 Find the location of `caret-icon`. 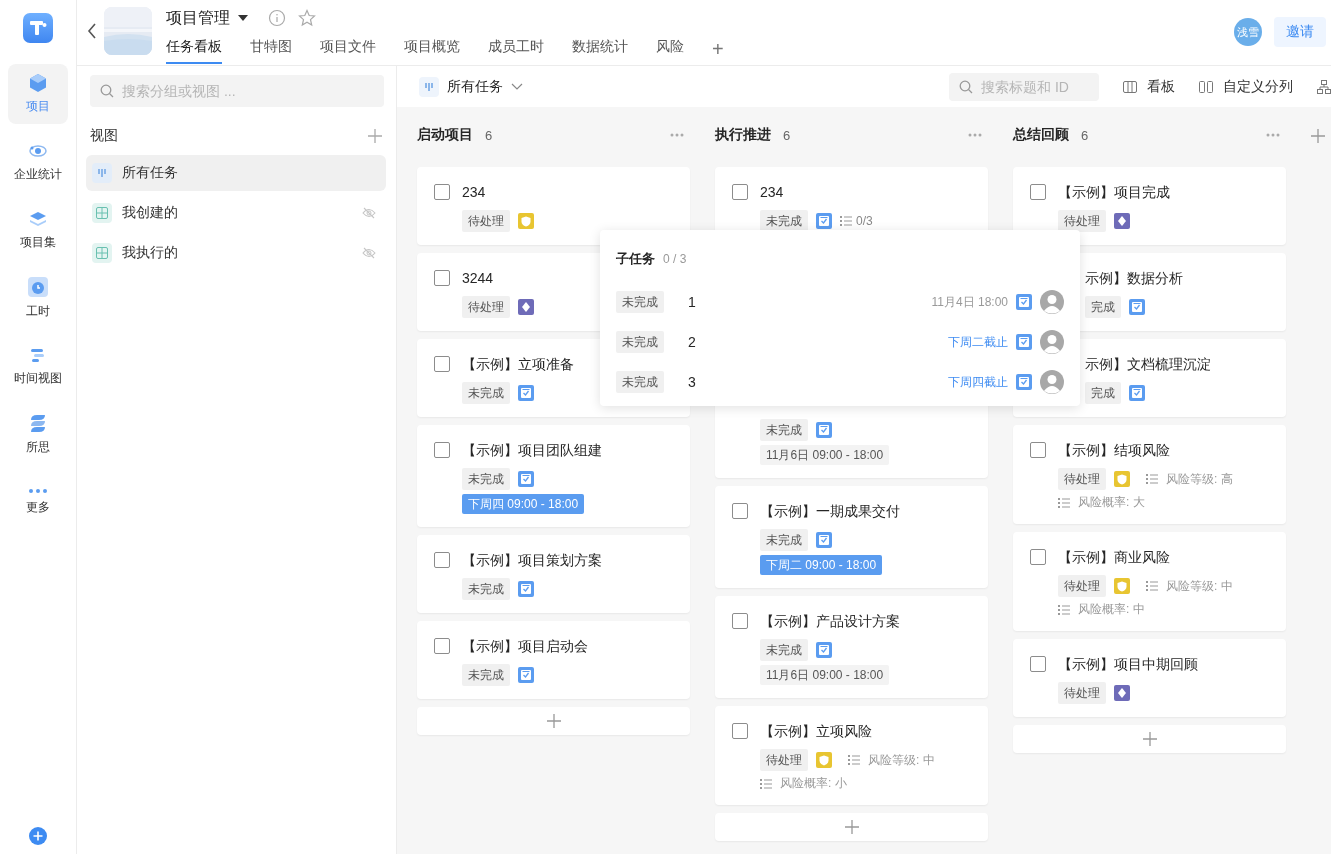

caret-icon is located at coordinates (243, 18).